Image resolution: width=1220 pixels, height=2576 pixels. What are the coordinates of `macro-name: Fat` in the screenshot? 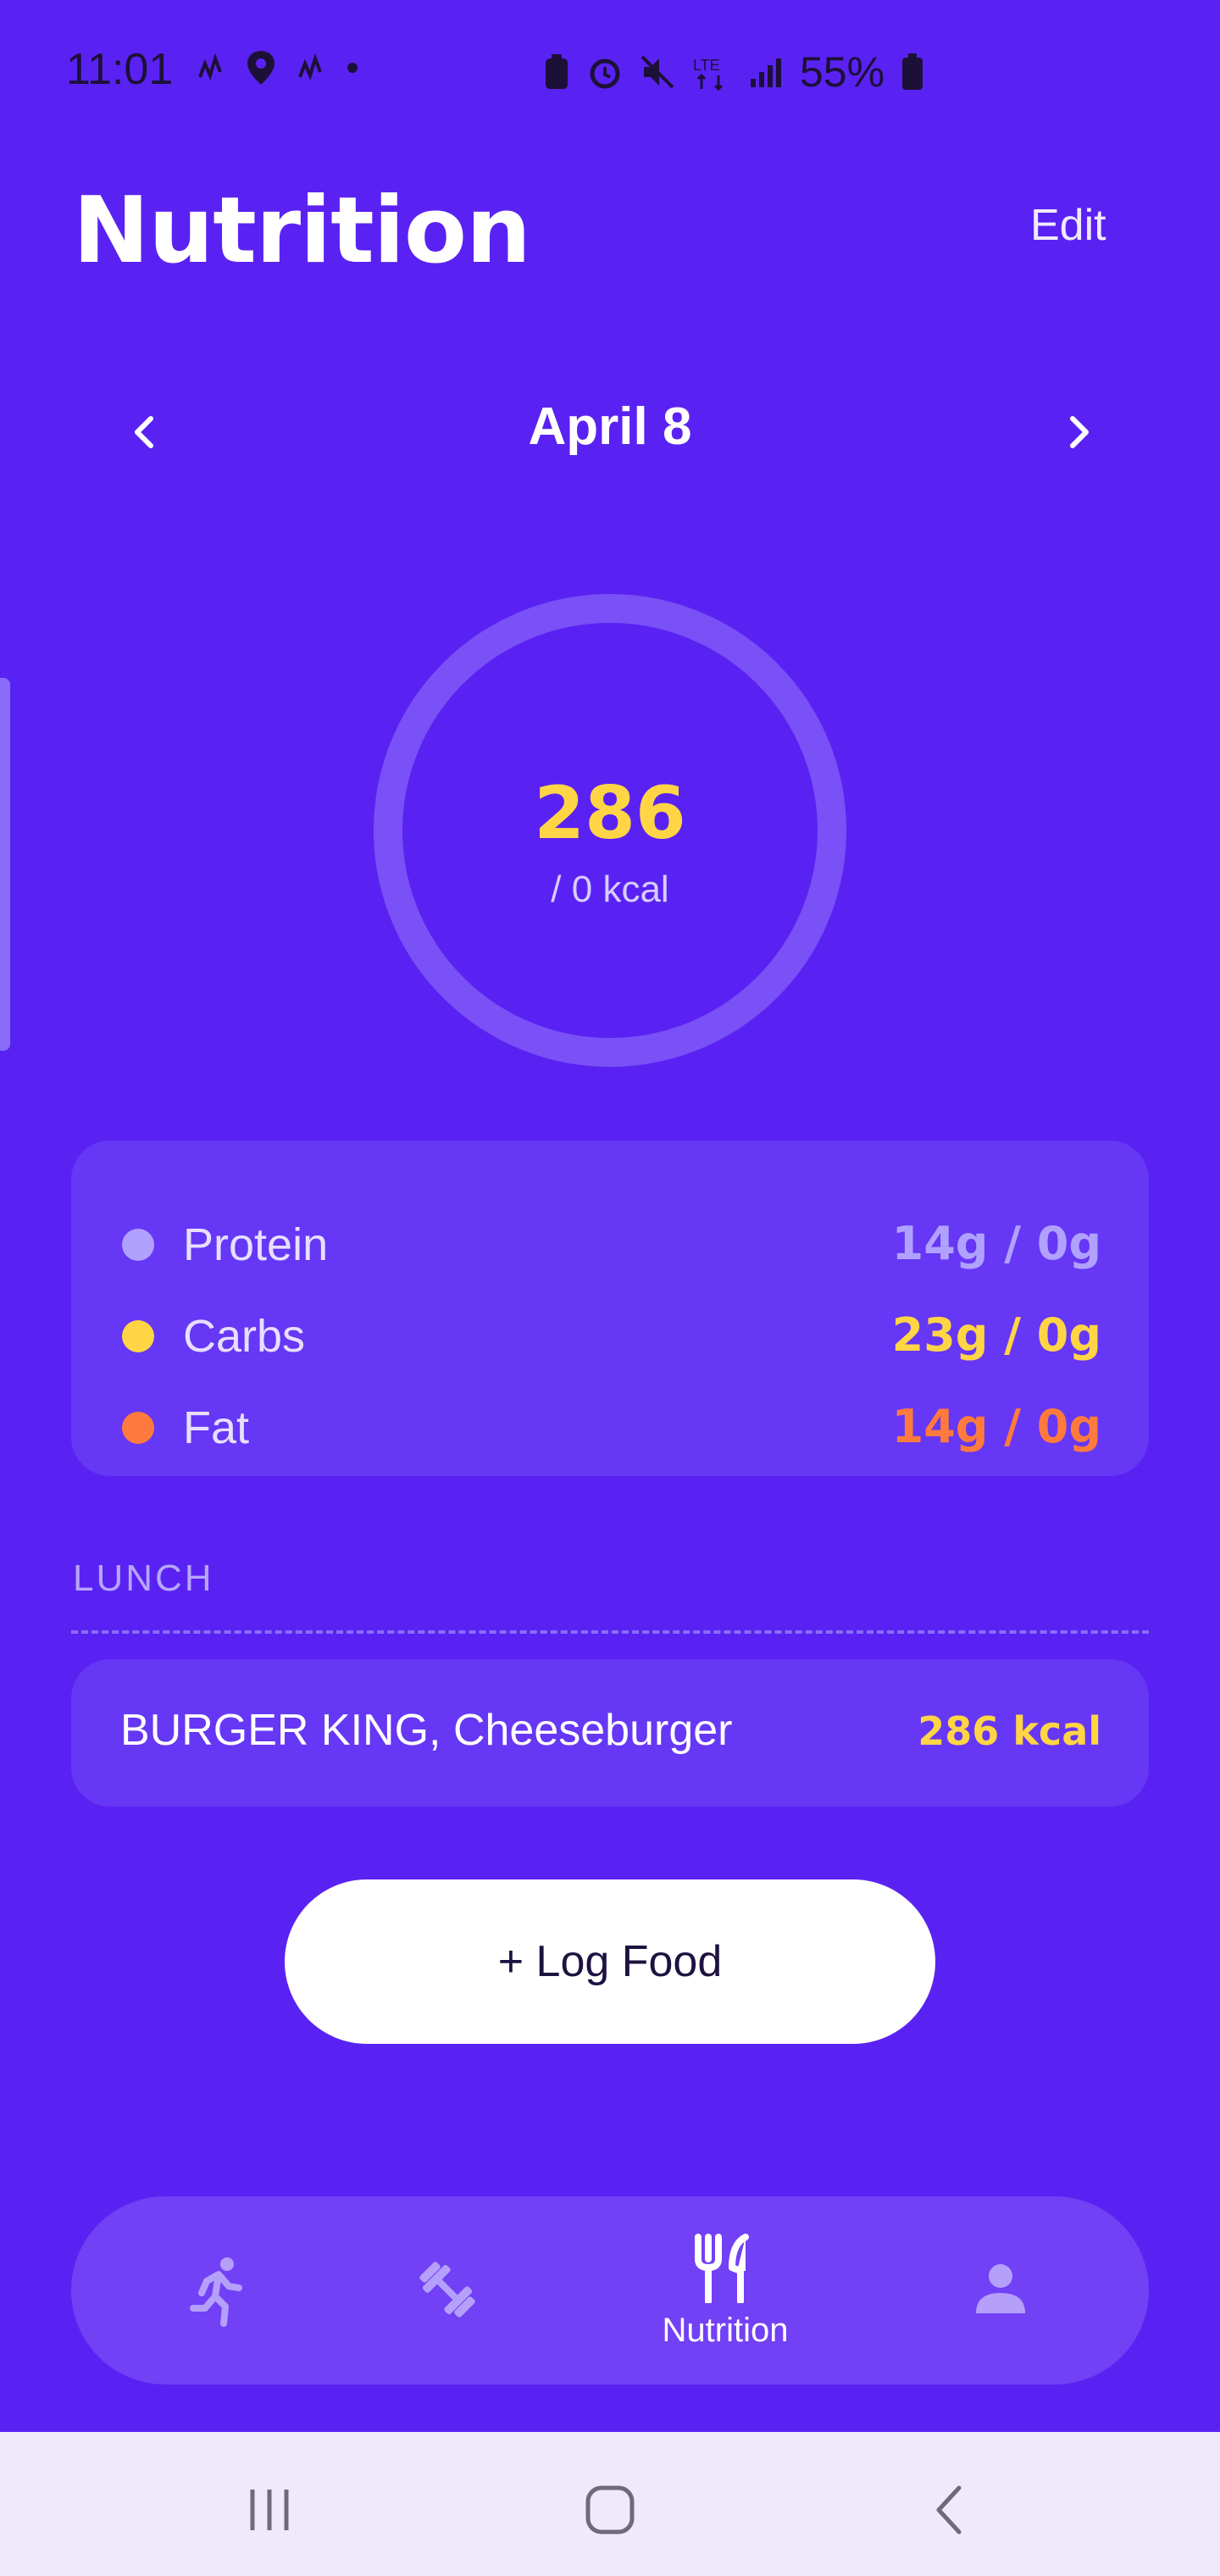 It's located at (216, 1427).